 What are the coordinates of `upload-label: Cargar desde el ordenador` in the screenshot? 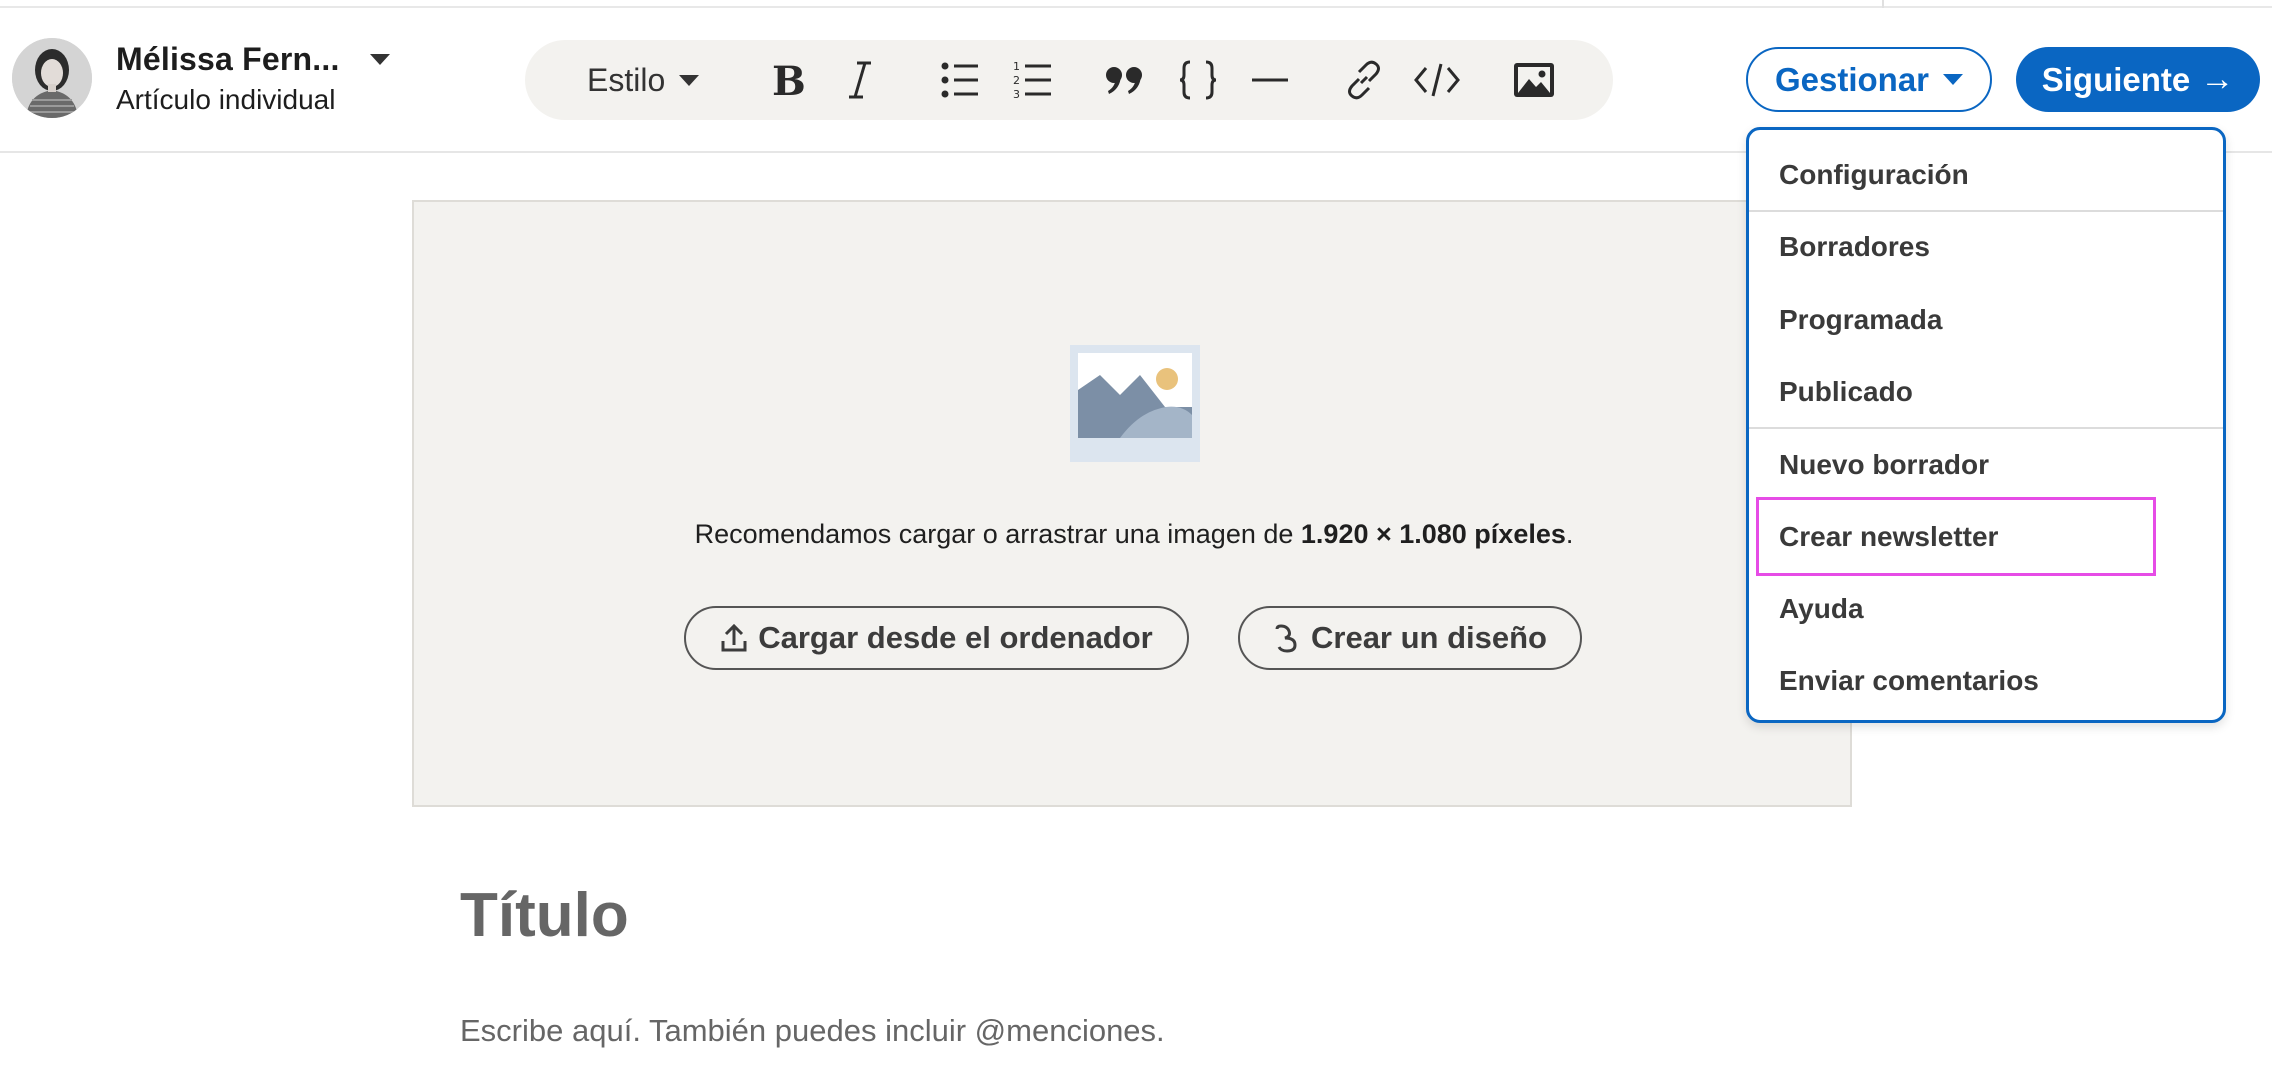 It's located at (955, 637).